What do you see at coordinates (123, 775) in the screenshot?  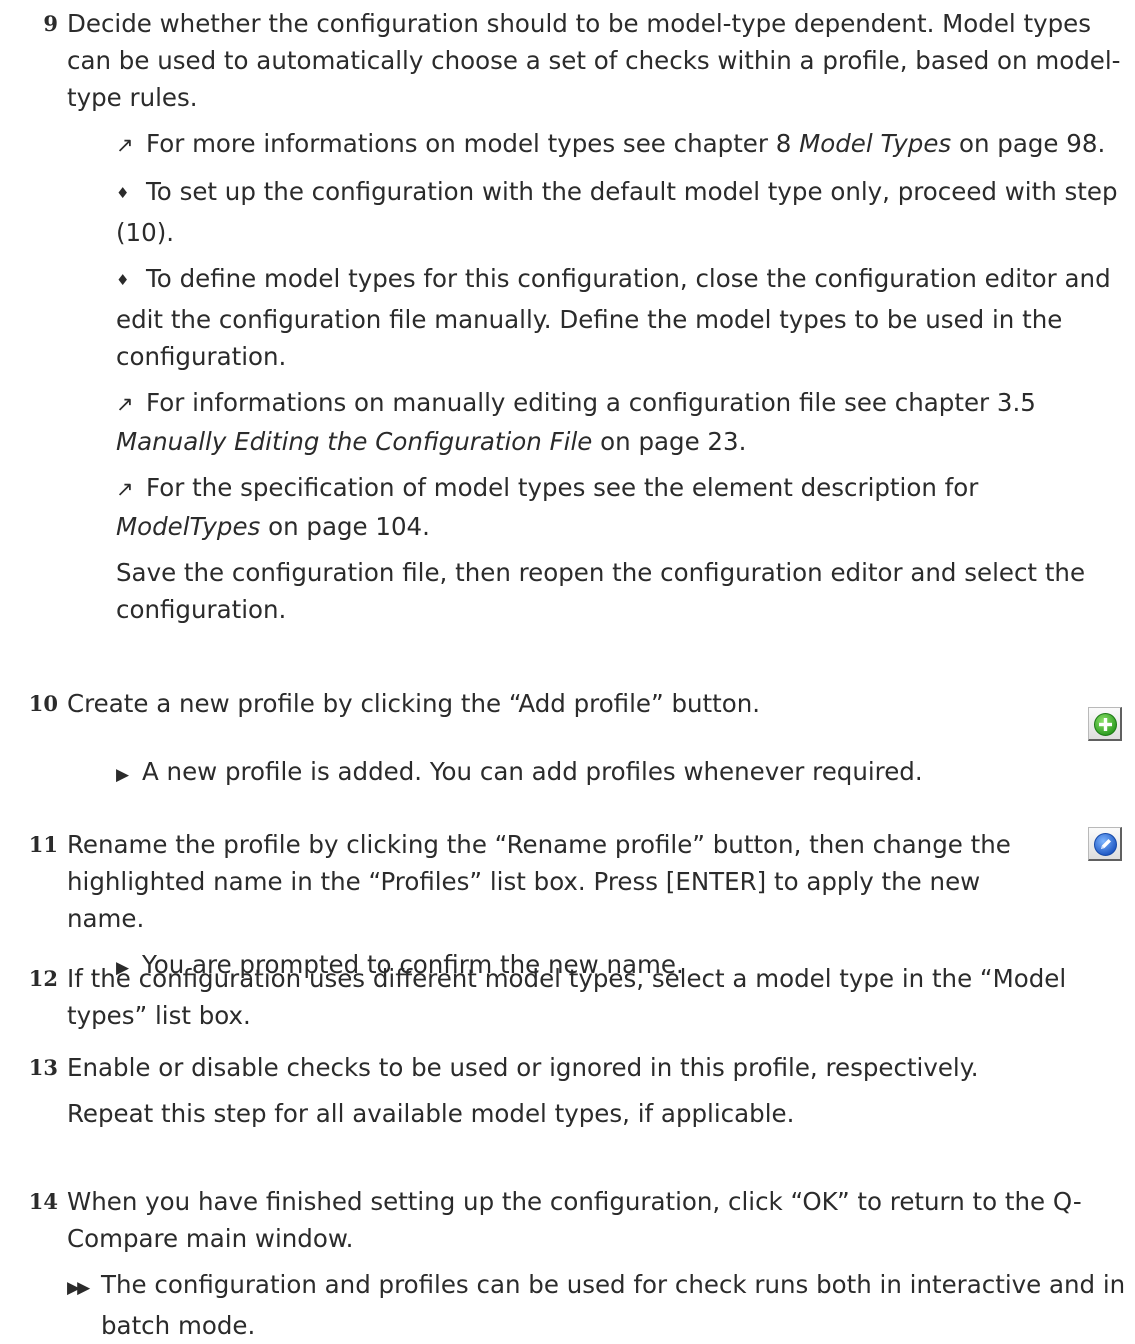 I see `result-arrow-icon: ▶` at bounding box center [123, 775].